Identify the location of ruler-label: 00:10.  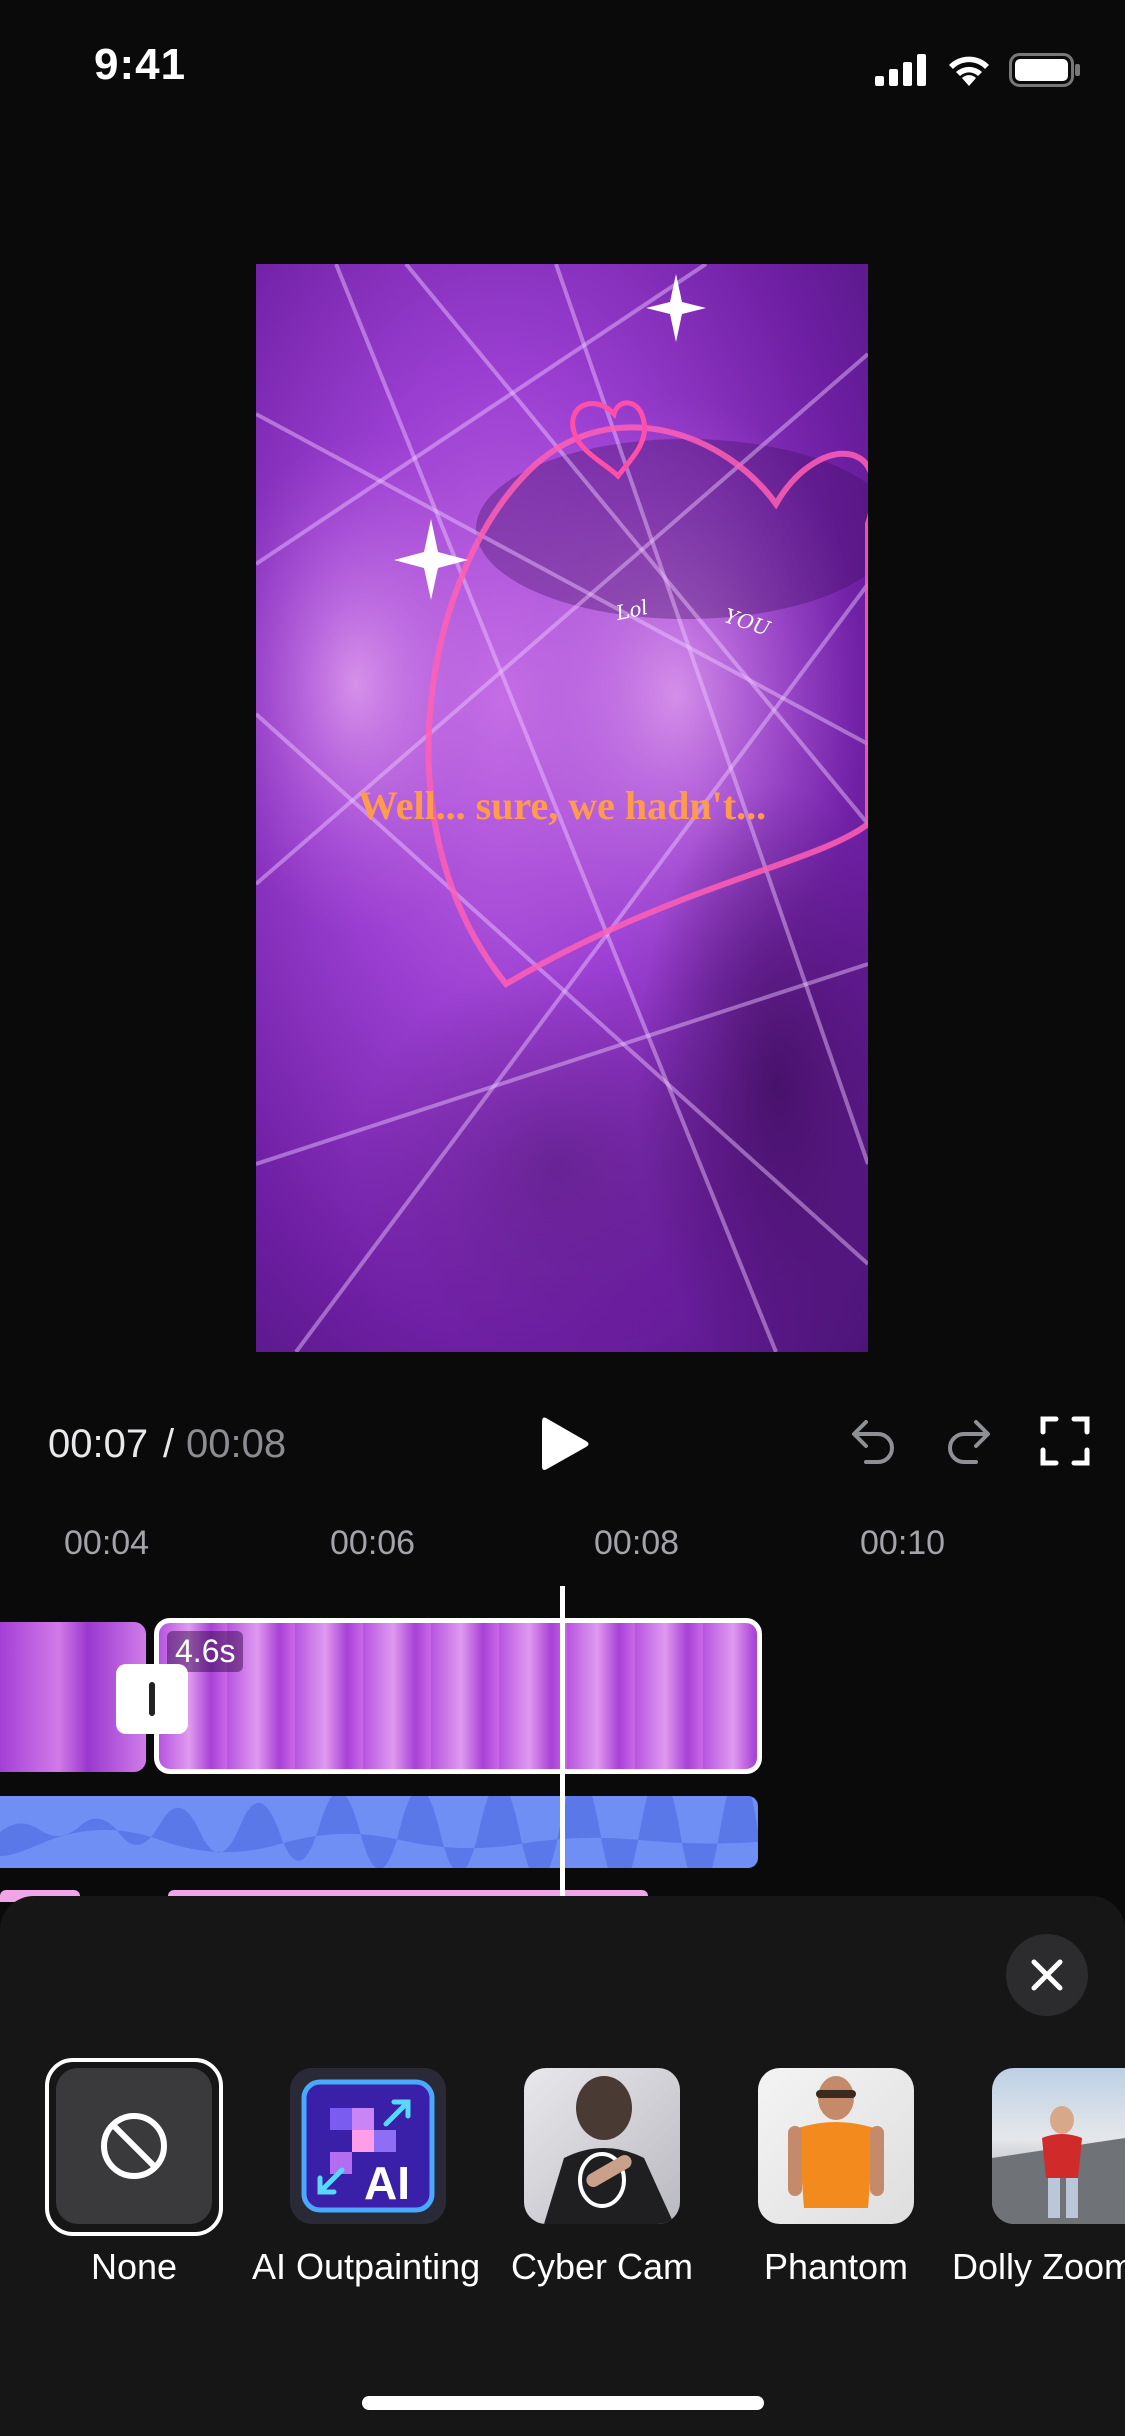
(903, 1543).